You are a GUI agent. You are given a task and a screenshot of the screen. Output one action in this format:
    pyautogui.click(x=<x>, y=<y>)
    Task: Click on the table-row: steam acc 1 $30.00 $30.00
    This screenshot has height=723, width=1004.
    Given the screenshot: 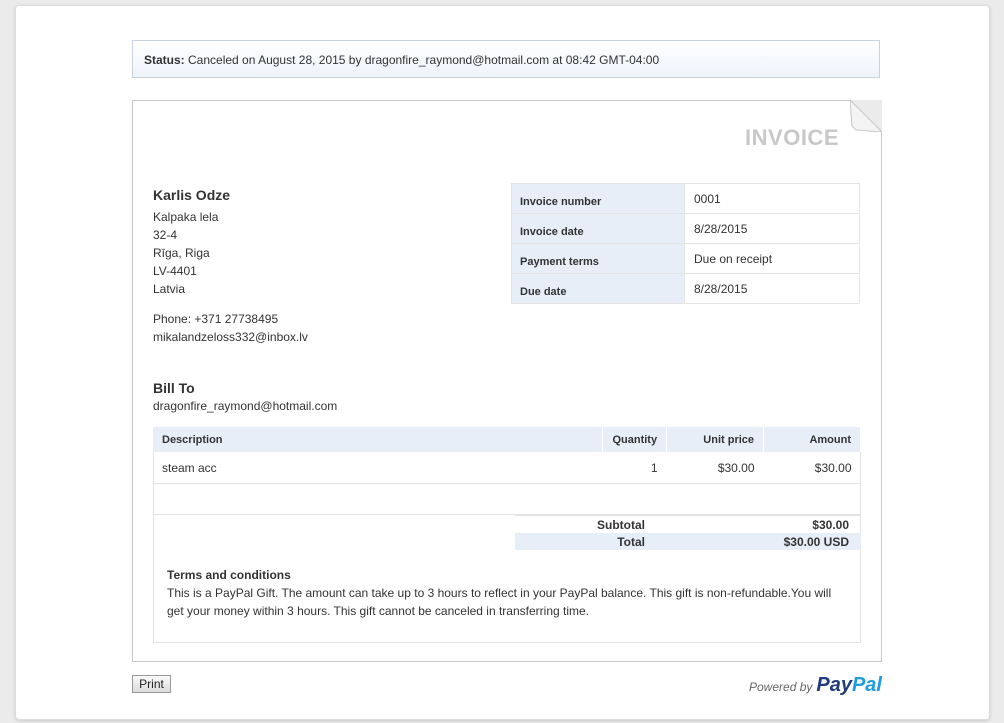 What is the action you would take?
    pyautogui.click(x=507, y=468)
    